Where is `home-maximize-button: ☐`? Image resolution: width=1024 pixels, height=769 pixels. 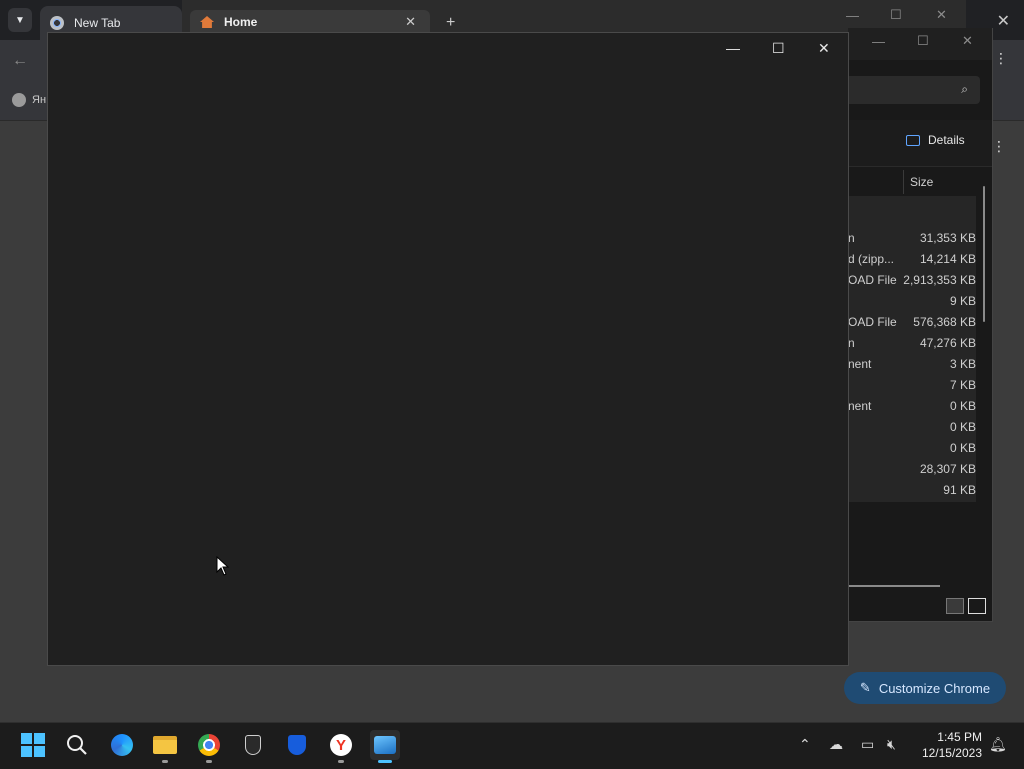 home-maximize-button: ☐ is located at coordinates (896, 15).